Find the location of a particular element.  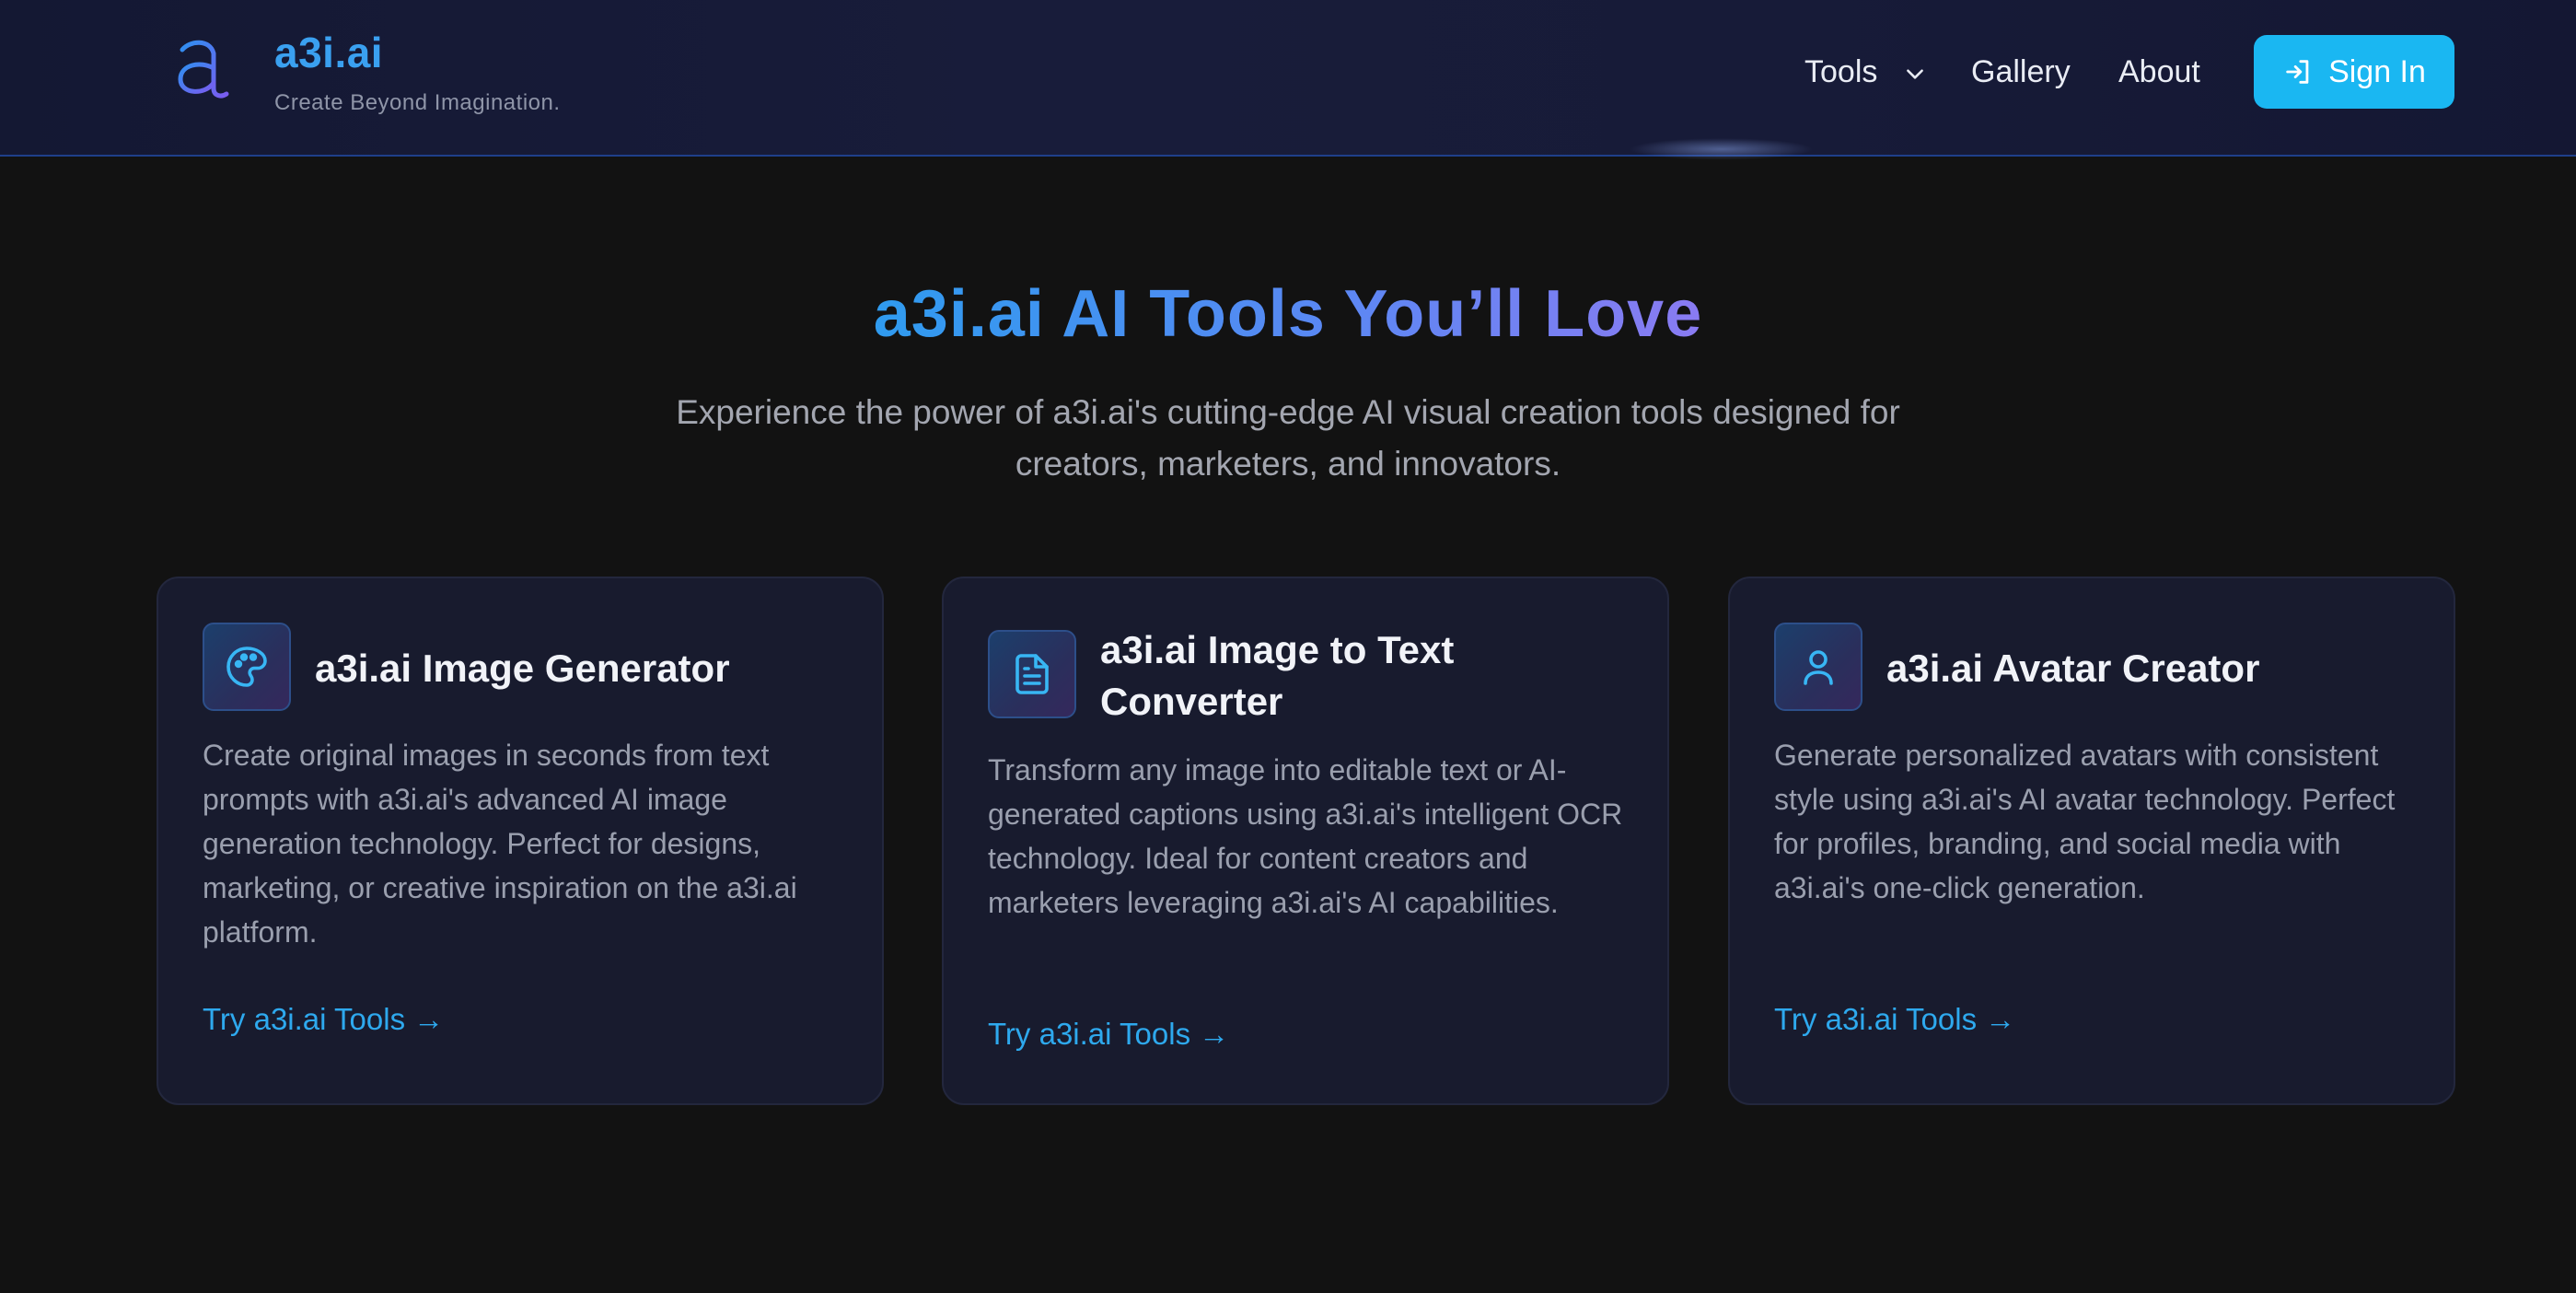

hero-subtitle-line-2: creators, marketers, and innovators. is located at coordinates (1288, 464).